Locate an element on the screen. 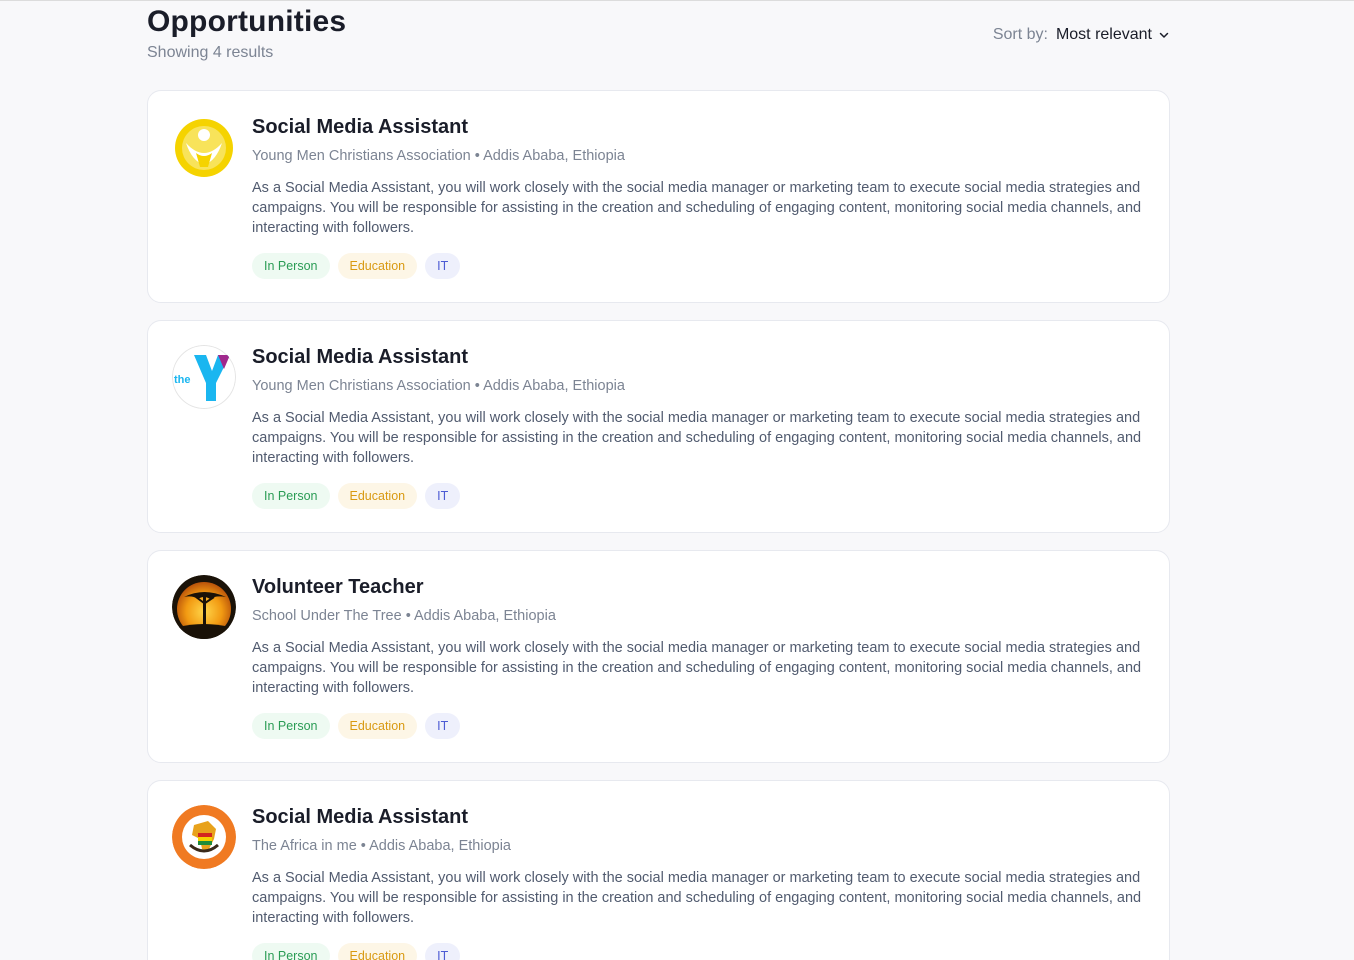 The width and height of the screenshot is (1354, 960). results-count: Showing 4 results is located at coordinates (210, 52).